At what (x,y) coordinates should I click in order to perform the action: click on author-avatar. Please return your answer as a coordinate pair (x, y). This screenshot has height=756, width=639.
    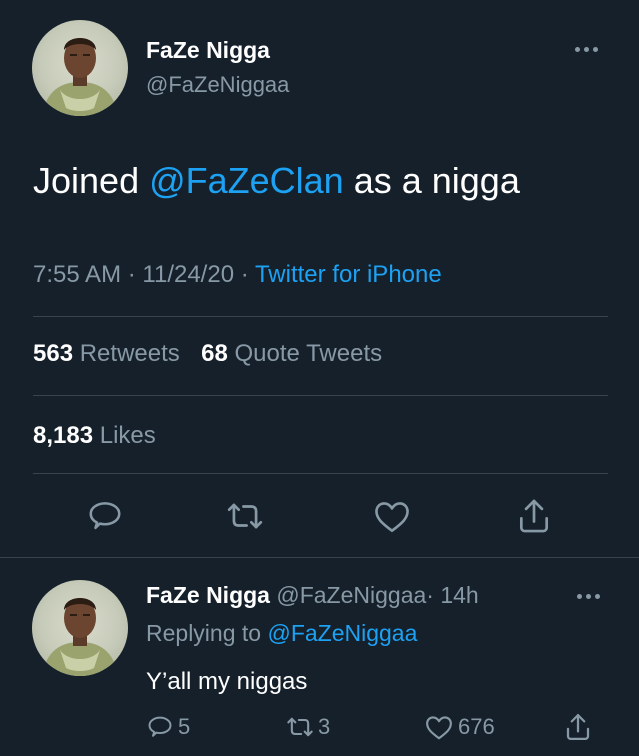
    Looking at the image, I should click on (80, 68).